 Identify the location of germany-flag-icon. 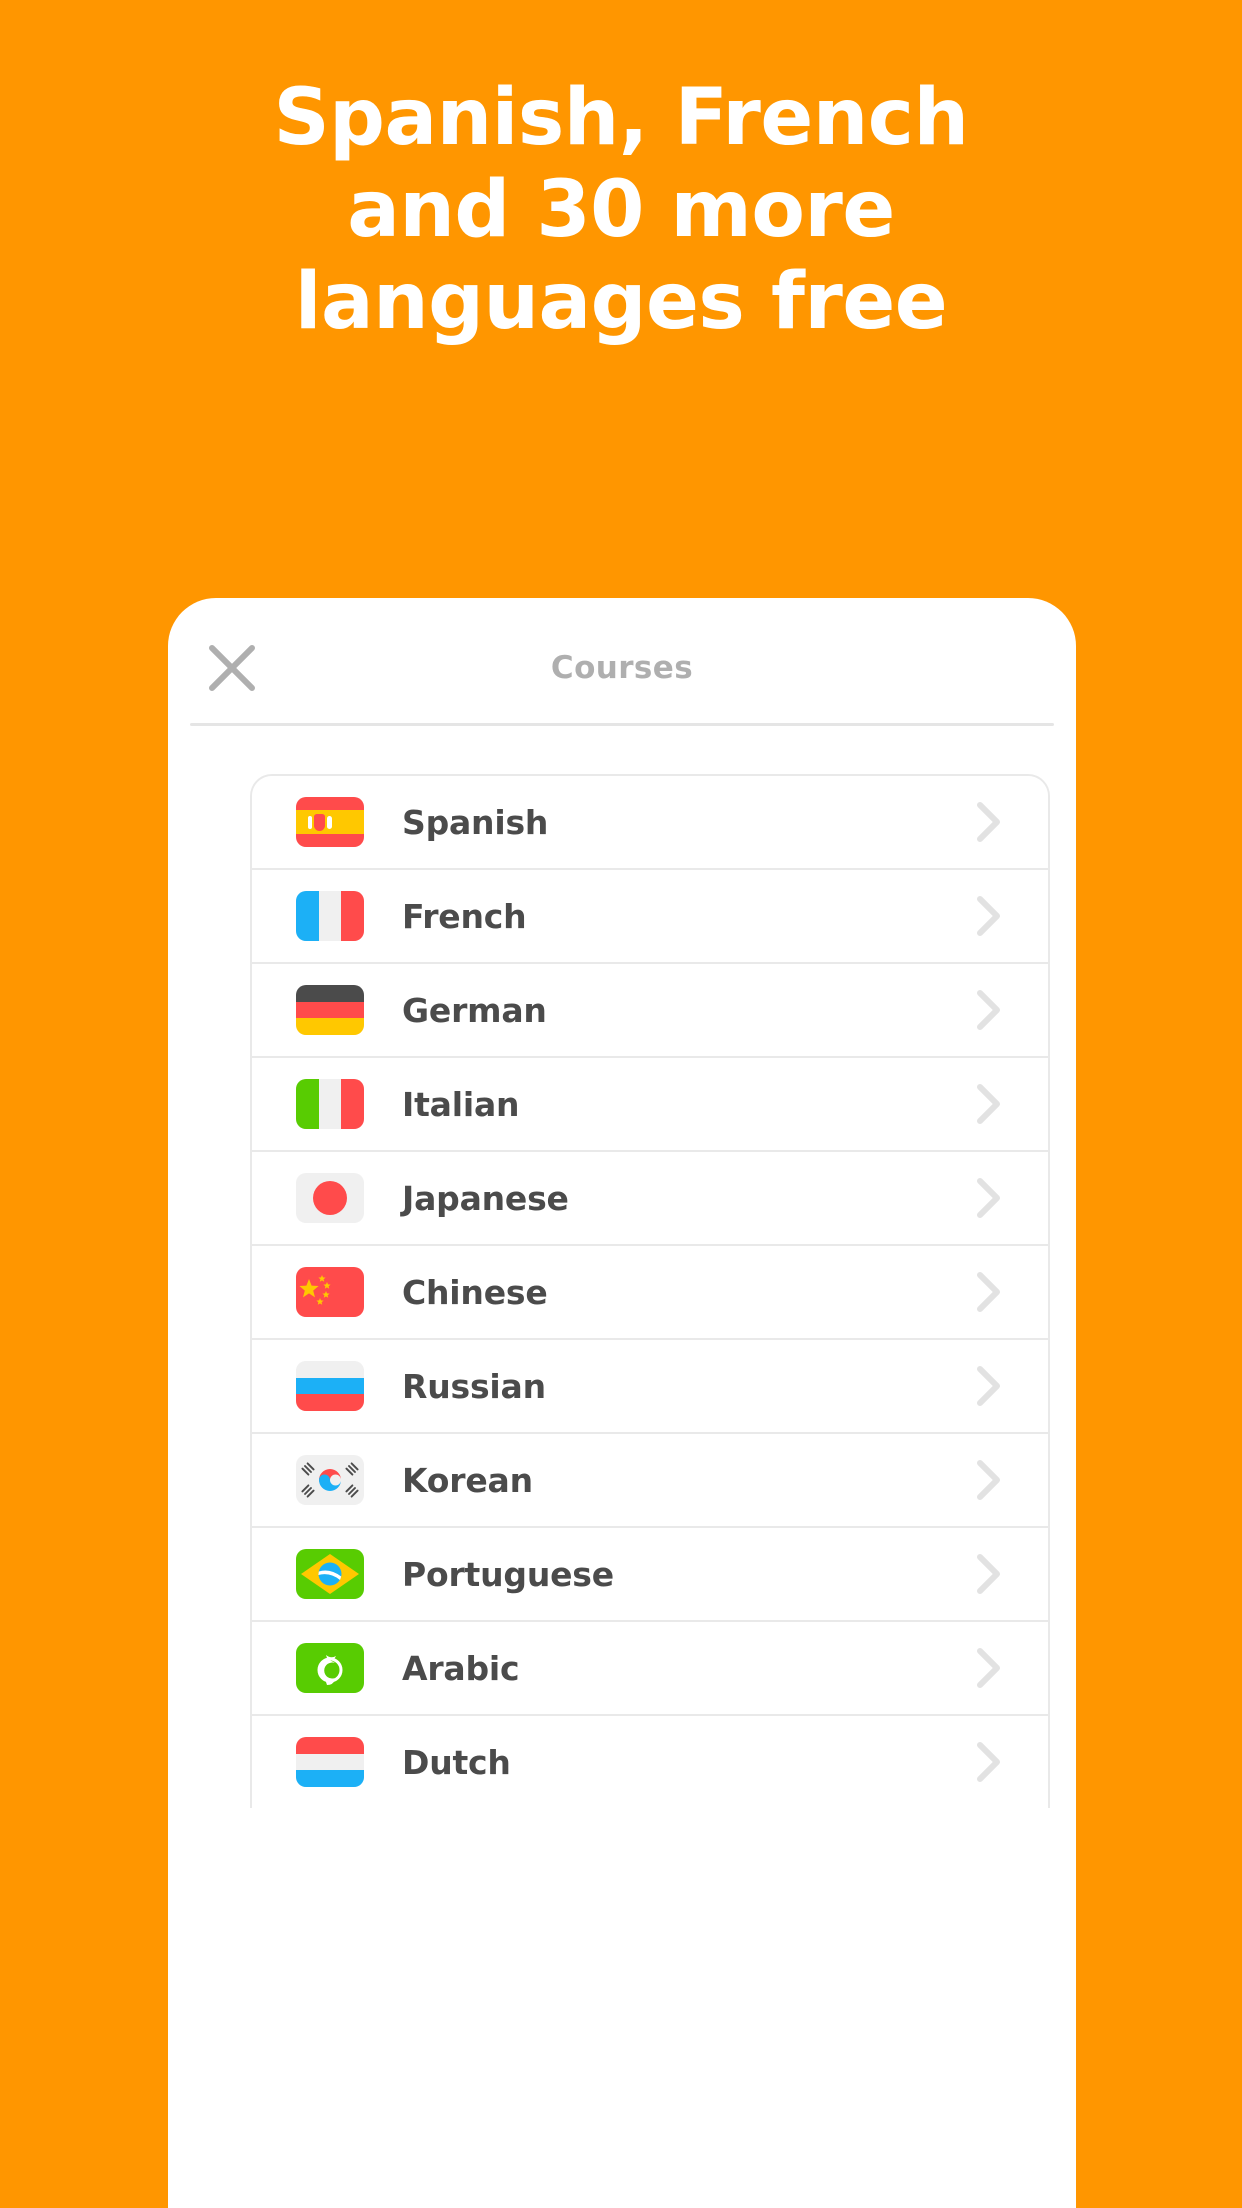
(330, 1010).